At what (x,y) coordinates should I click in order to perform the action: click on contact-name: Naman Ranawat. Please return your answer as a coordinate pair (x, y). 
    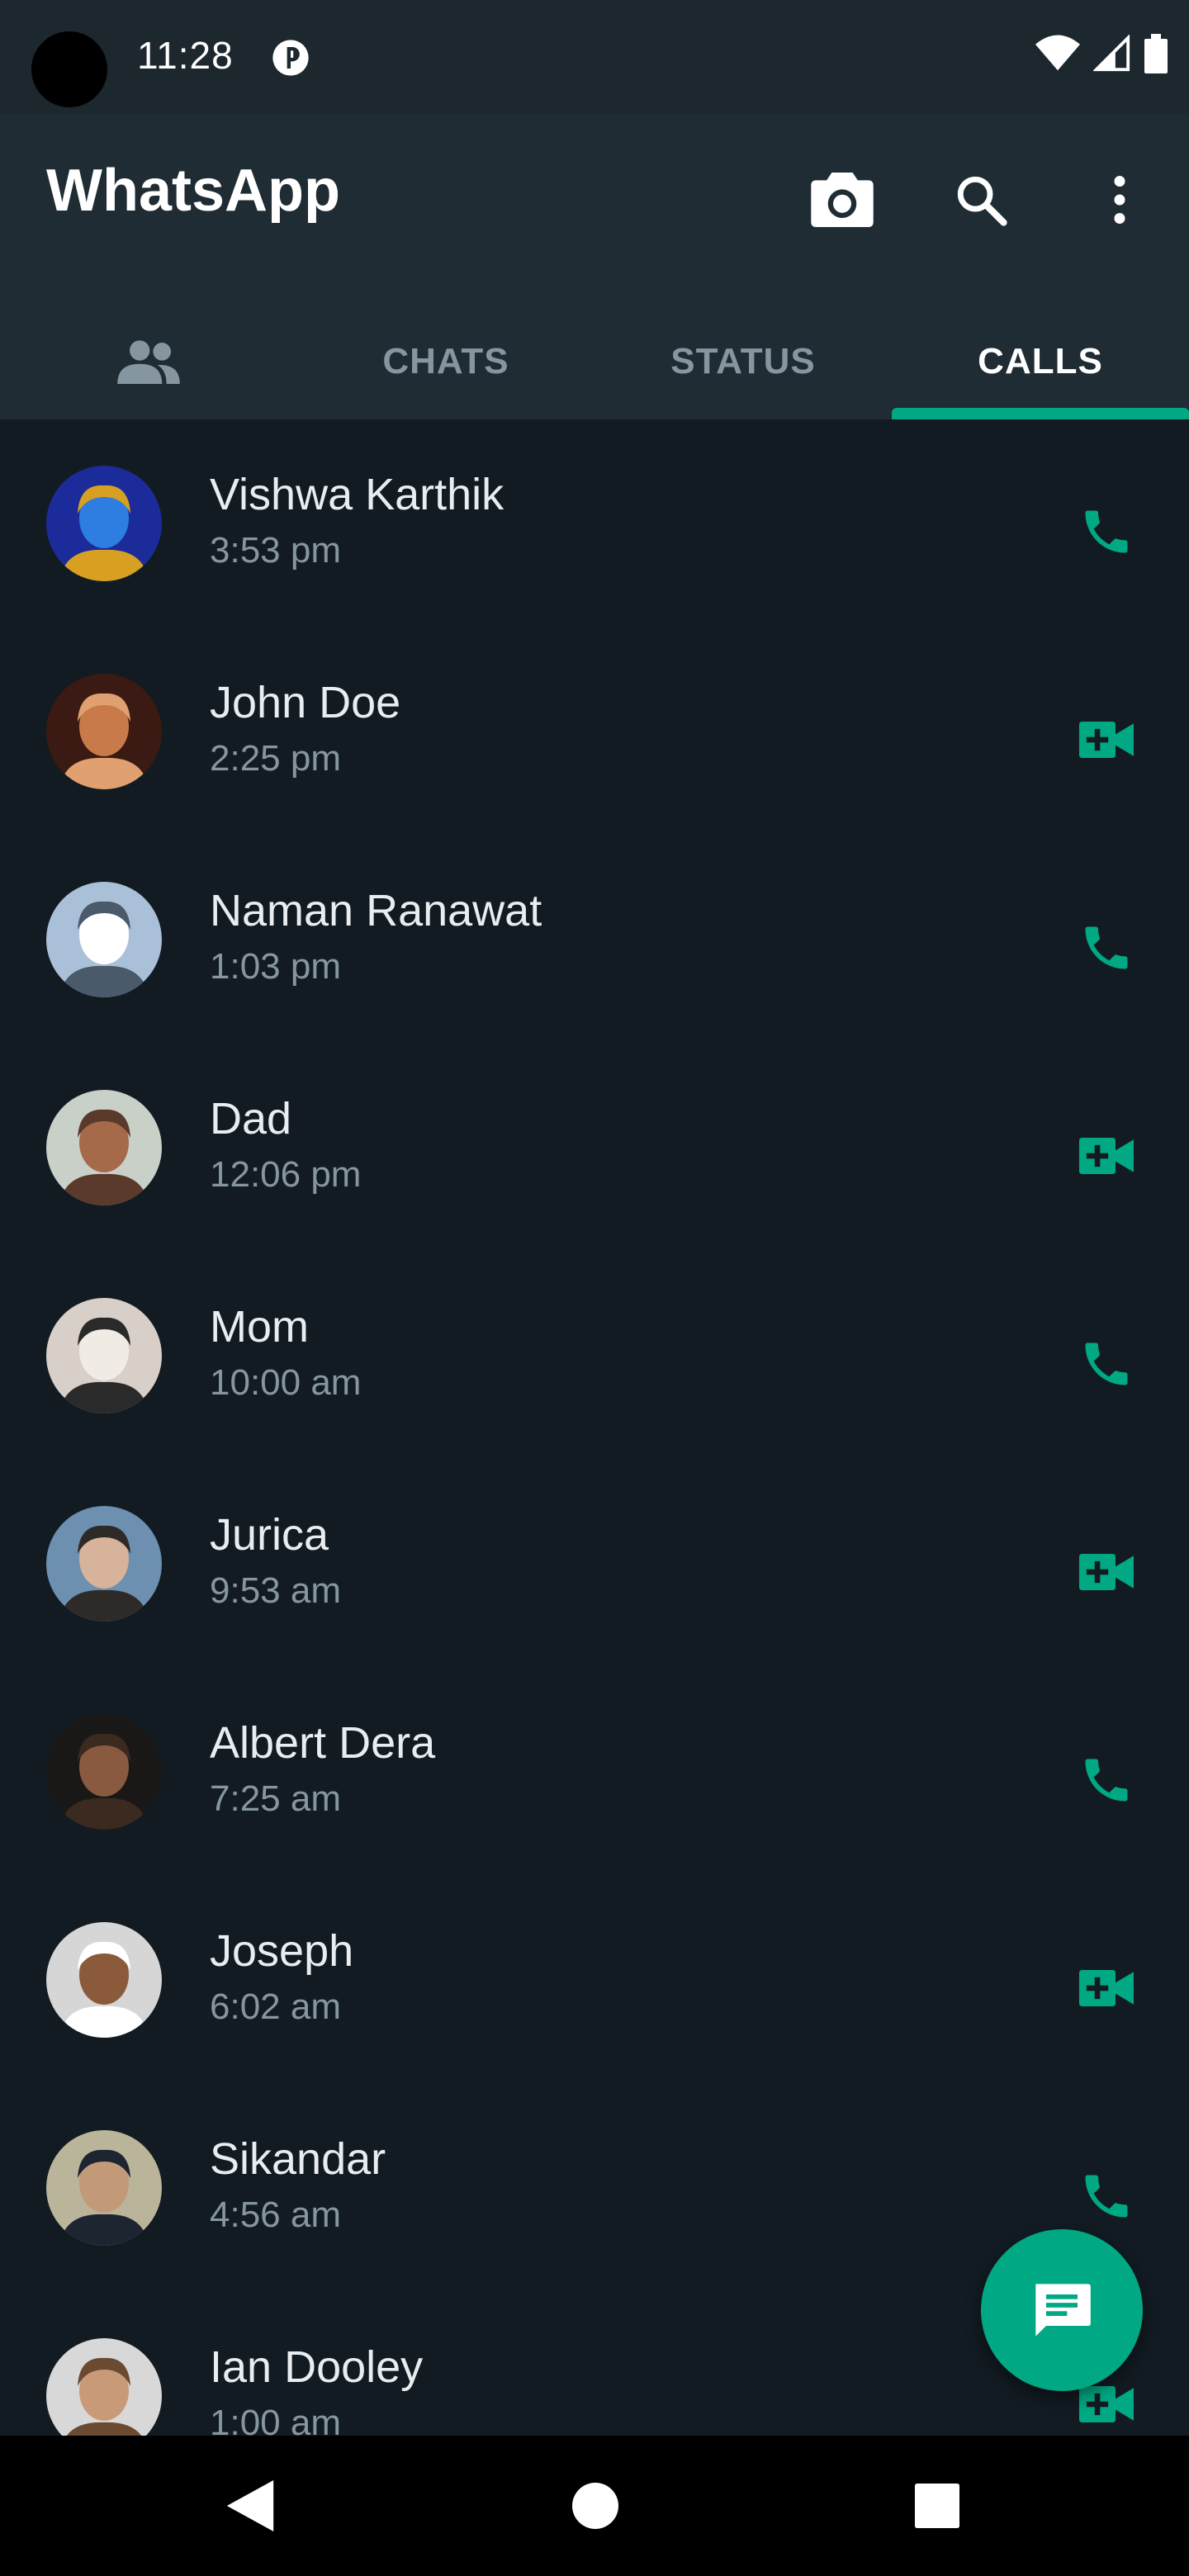
    Looking at the image, I should click on (376, 910).